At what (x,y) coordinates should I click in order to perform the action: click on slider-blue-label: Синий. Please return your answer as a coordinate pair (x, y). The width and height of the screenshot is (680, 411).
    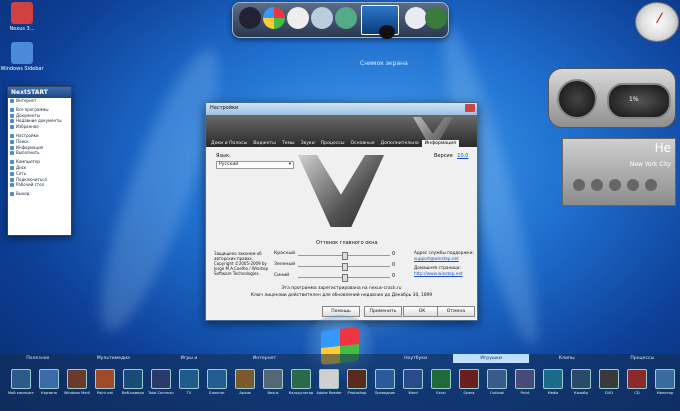
    Looking at the image, I should click on (282, 275).